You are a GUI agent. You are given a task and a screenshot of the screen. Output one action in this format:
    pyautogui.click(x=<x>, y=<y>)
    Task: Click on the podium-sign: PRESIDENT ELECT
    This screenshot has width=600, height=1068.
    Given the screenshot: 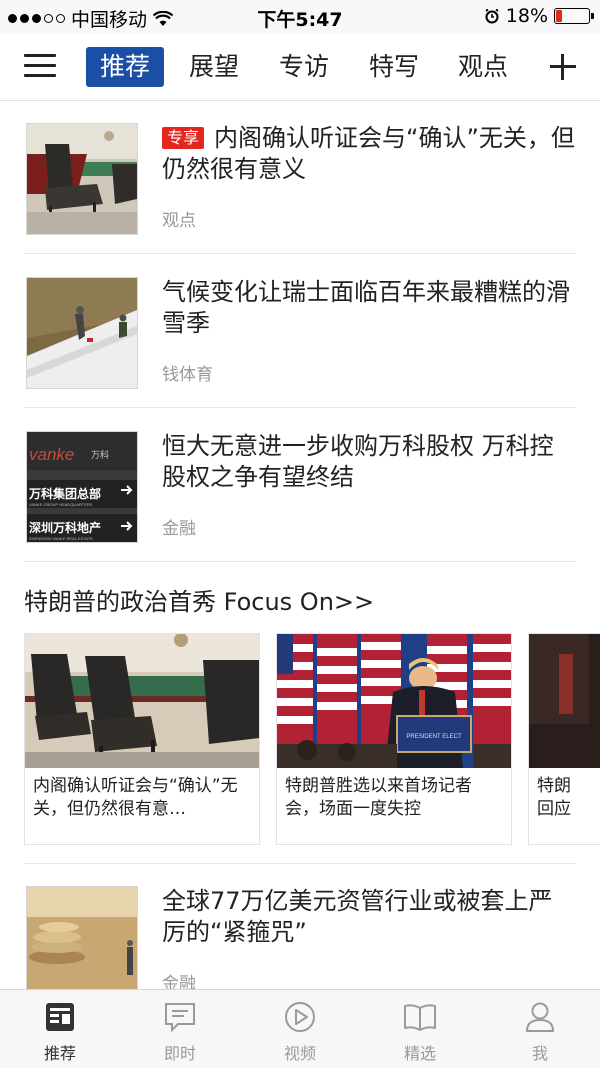 What is the action you would take?
    pyautogui.click(x=434, y=737)
    